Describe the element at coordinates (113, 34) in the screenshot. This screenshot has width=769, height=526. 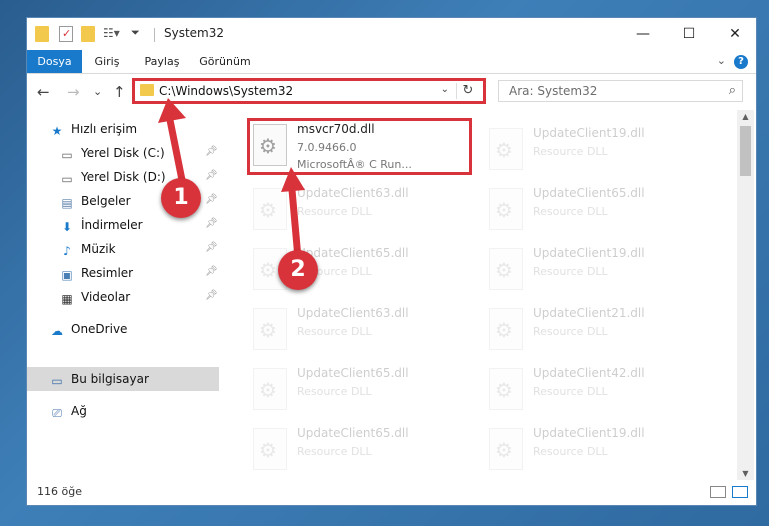
I see `customize-toolbar-icon: ☷▾` at that location.